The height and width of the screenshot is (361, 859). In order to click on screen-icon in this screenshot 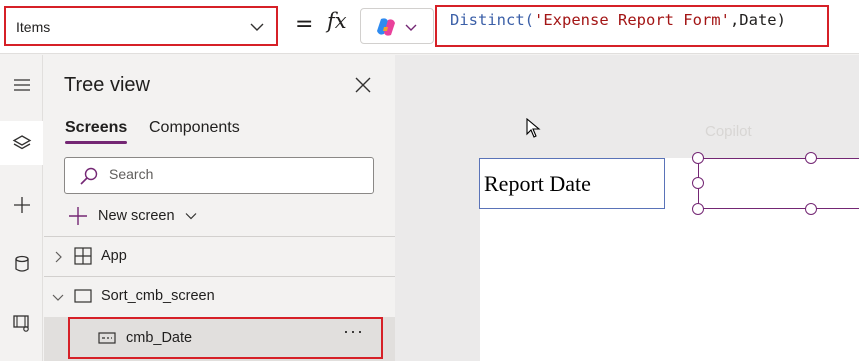, I will do `click(83, 296)`.